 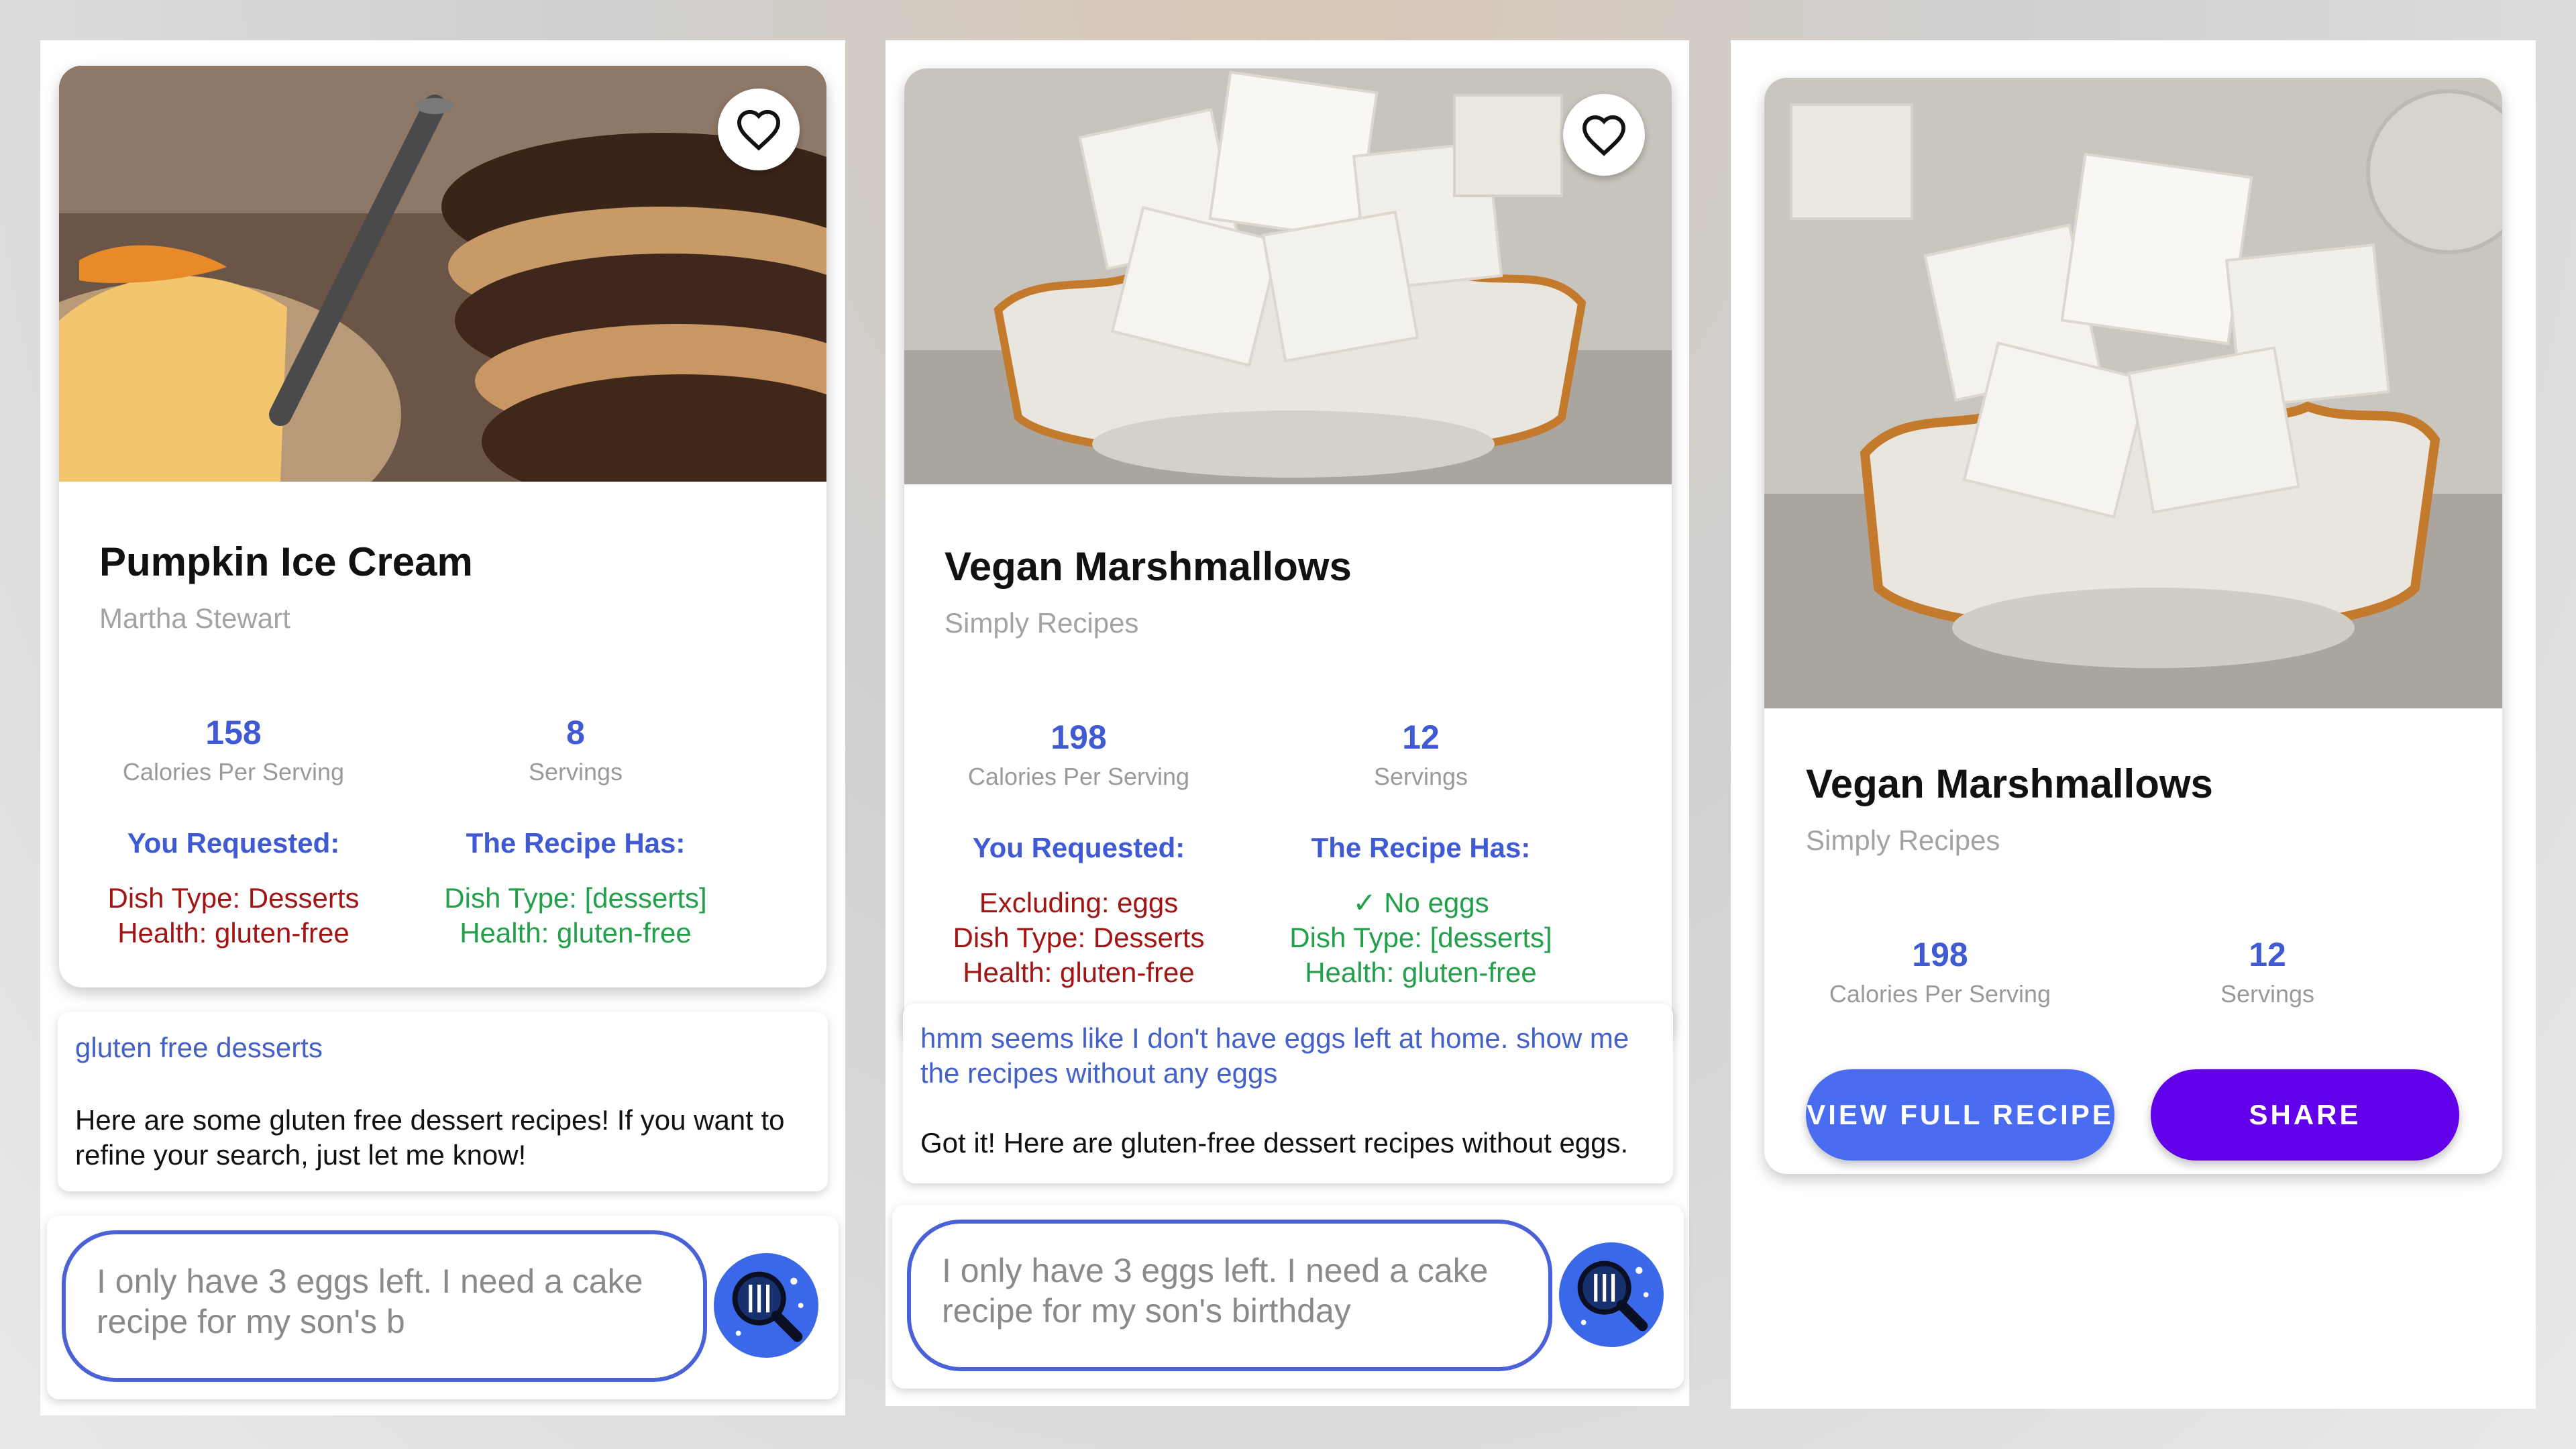 I want to click on recipe-source: Martha Stewart, so click(x=194, y=618).